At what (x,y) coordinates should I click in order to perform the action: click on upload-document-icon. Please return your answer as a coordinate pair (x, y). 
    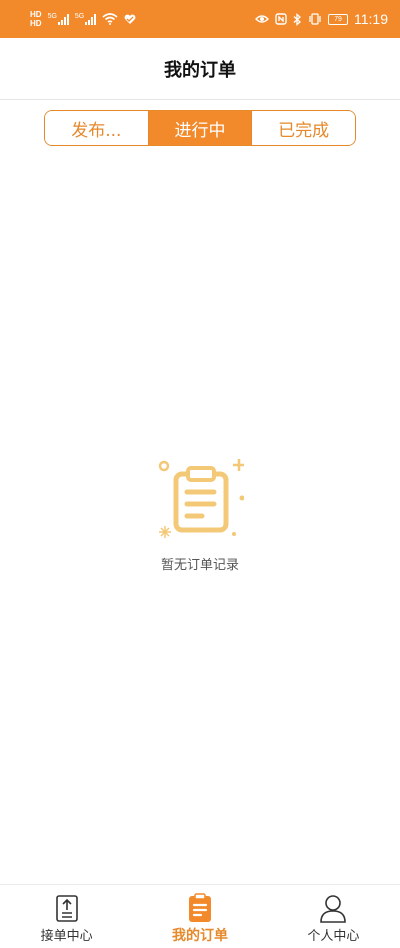
    Looking at the image, I should click on (66, 908).